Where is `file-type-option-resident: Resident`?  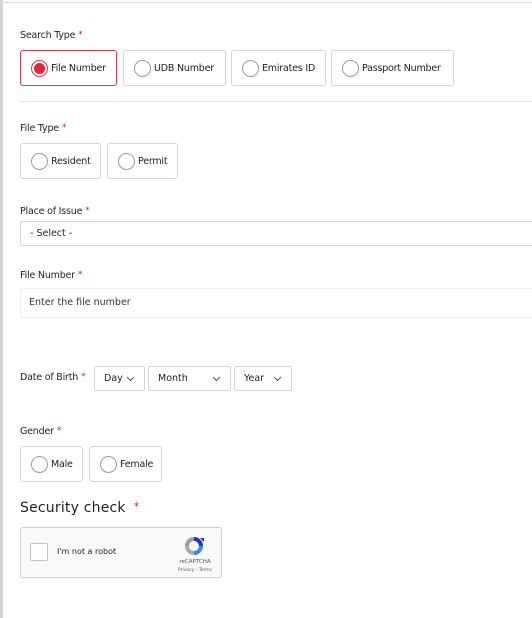
file-type-option-resident: Resident is located at coordinates (60, 161).